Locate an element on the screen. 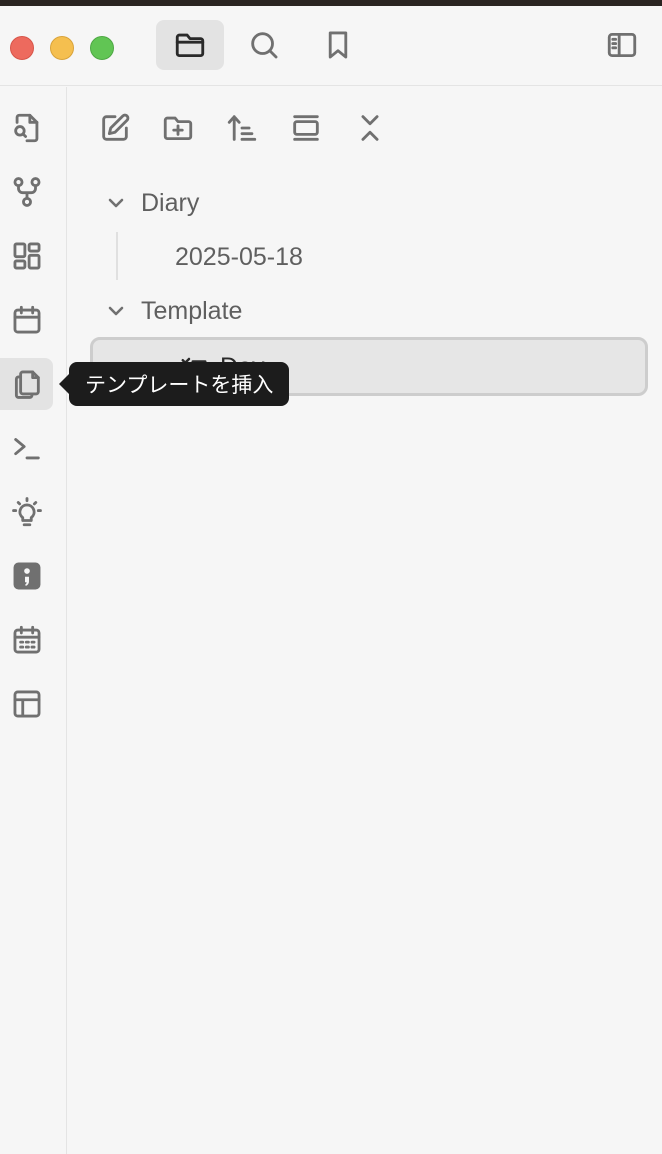  folder-label: Template is located at coordinates (192, 310).